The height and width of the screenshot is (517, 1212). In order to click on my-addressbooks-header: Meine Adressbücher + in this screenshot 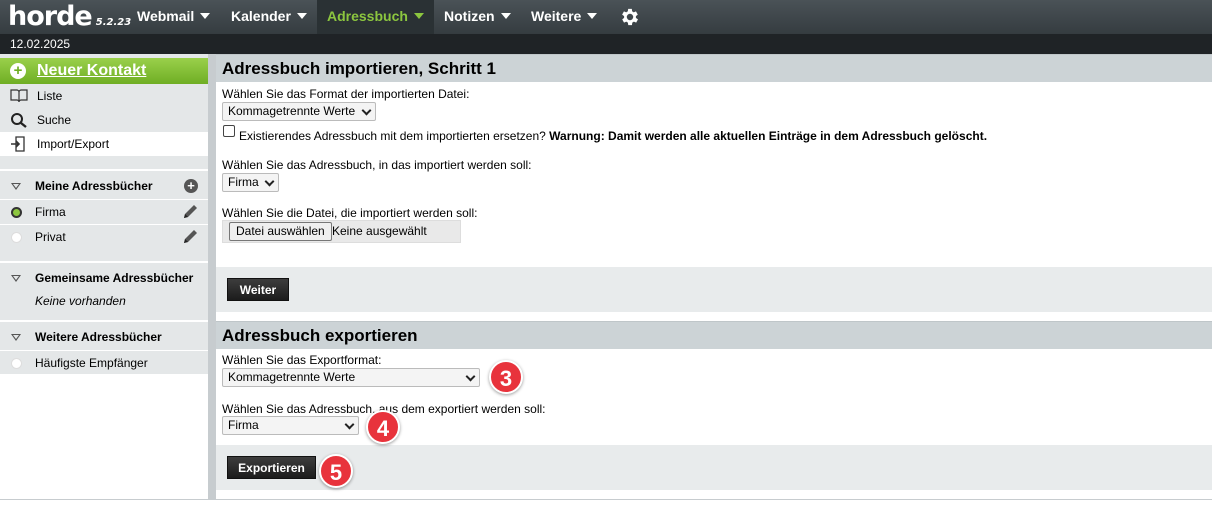, I will do `click(105, 184)`.